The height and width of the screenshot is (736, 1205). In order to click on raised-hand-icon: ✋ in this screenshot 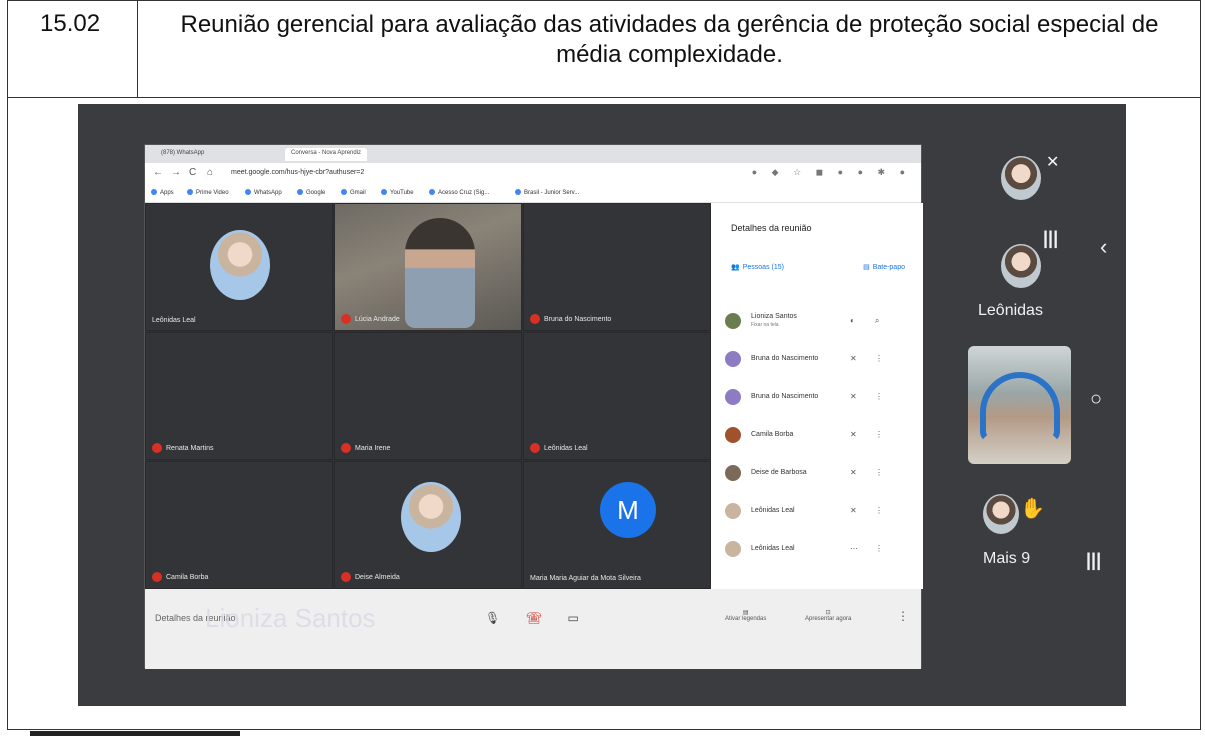, I will do `click(1032, 509)`.